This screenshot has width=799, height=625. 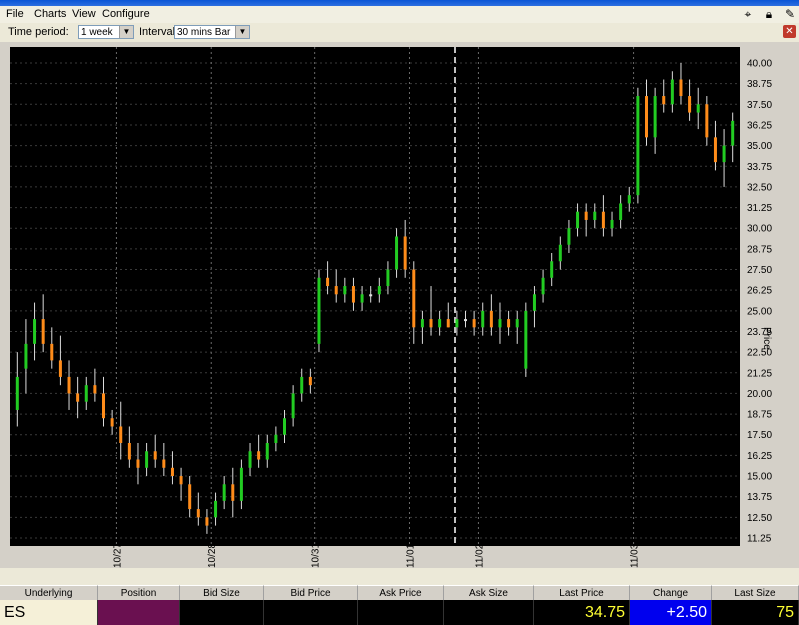 I want to click on y-tick-label: 13.75, so click(x=759, y=497).